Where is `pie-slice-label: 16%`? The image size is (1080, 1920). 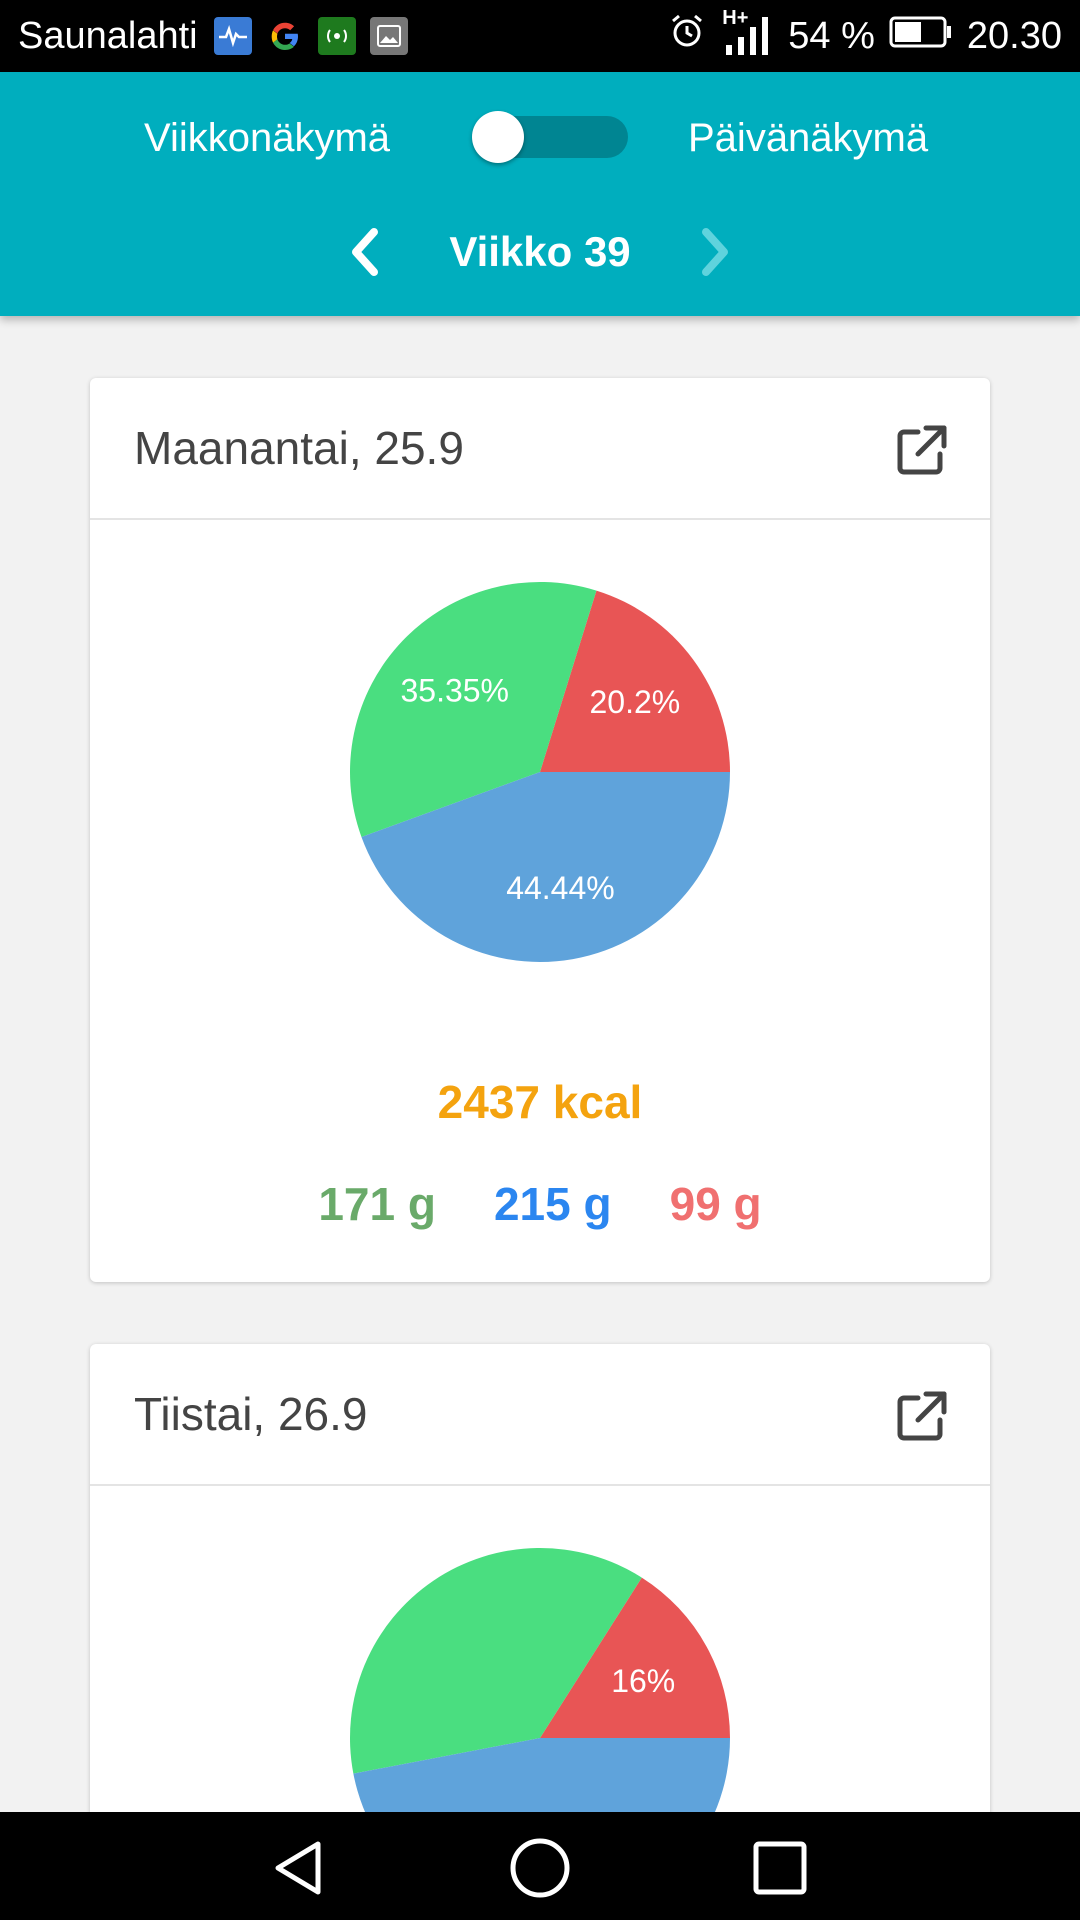
pie-slice-label: 16% is located at coordinates (643, 1681).